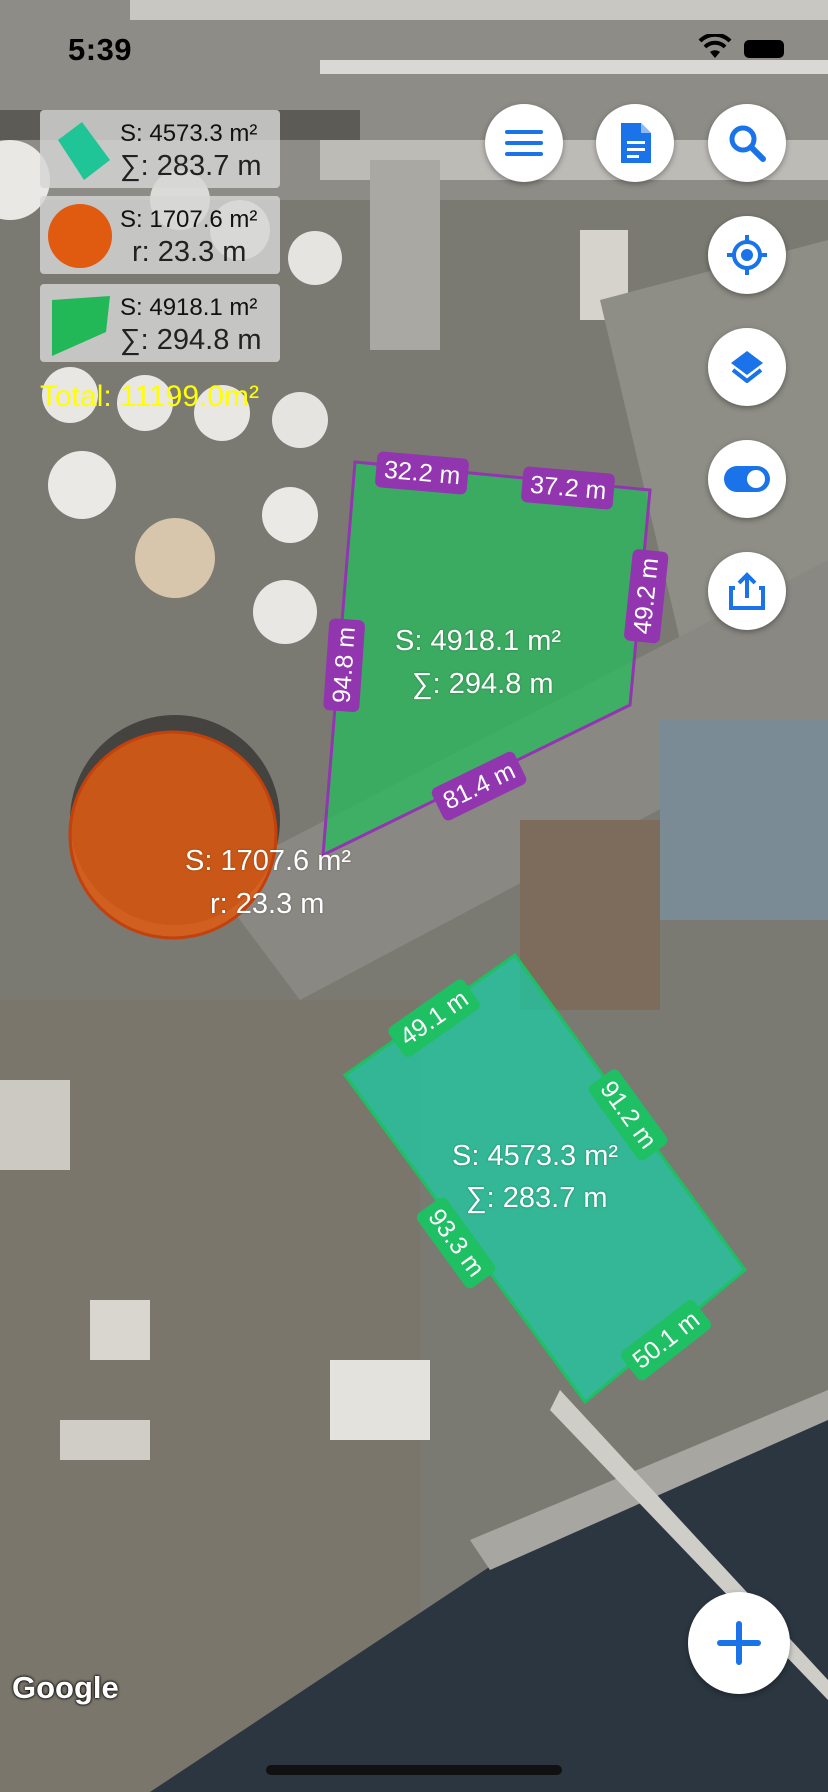 This screenshot has width=828, height=1792. What do you see at coordinates (268, 861) in the screenshot?
I see `circle-orange-area: S: 1707.6 m²` at bounding box center [268, 861].